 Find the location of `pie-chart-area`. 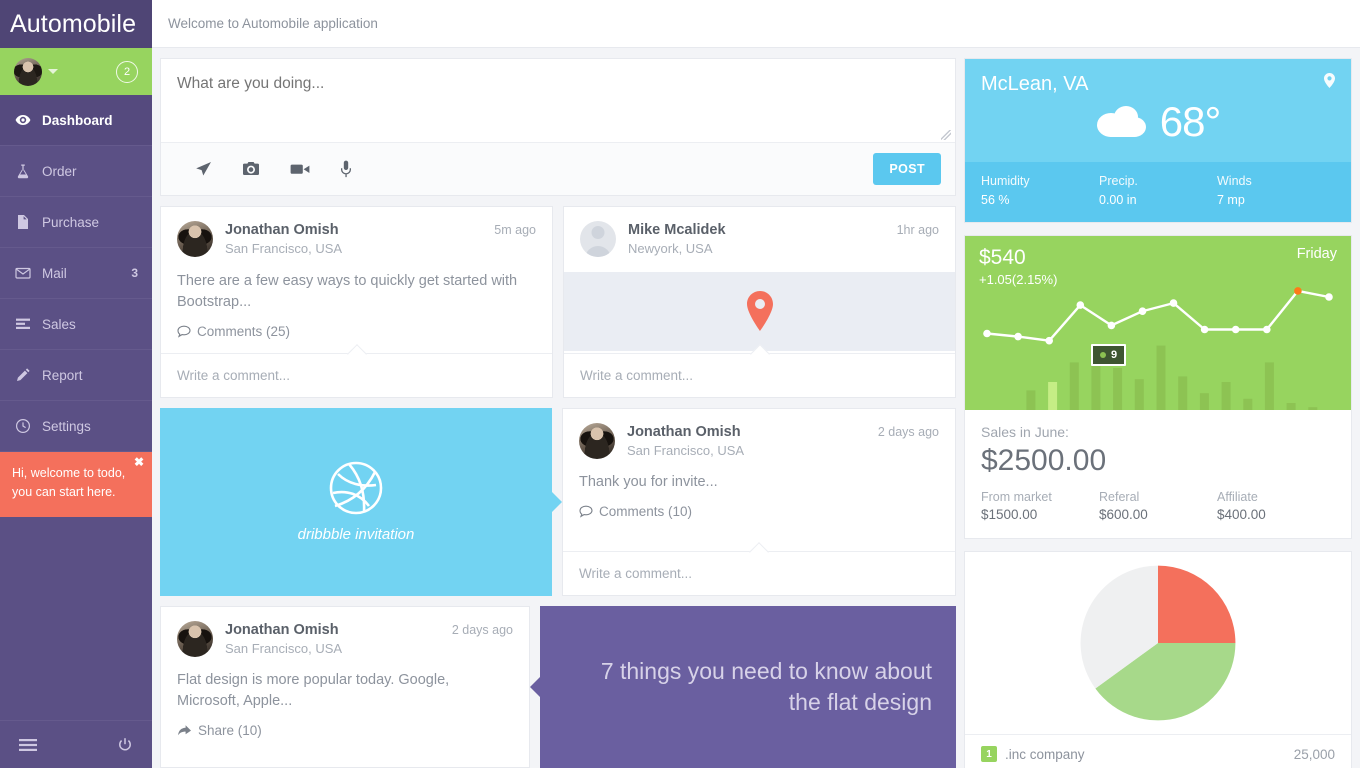

pie-chart-area is located at coordinates (1158, 643).